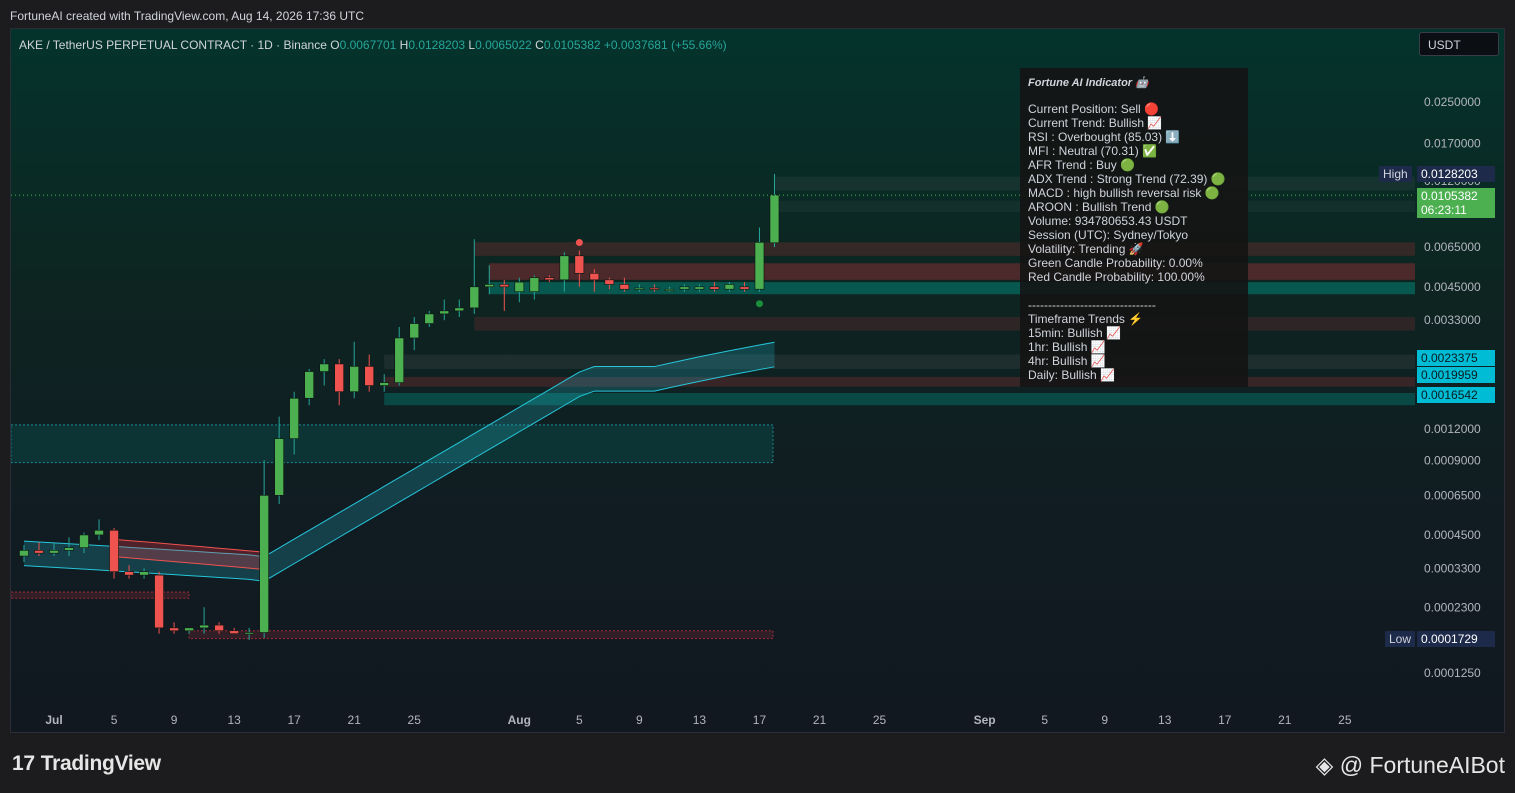 This screenshot has width=1515, height=793. What do you see at coordinates (1452, 102) in the screenshot?
I see `y-tick-0: 0.0250000` at bounding box center [1452, 102].